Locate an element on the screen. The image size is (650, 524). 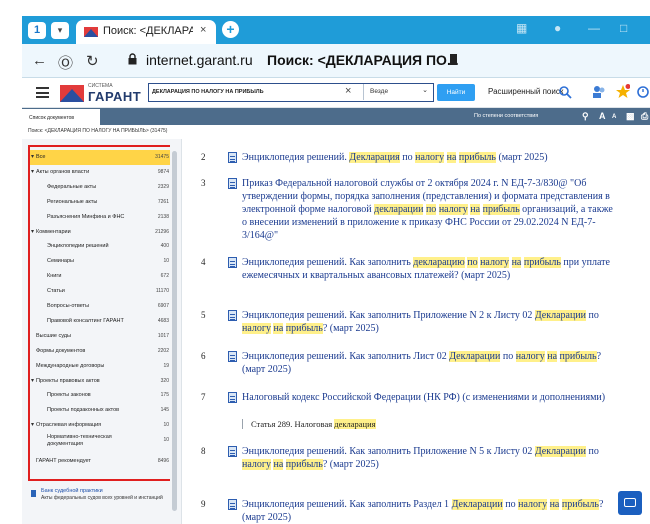
tree-item-label: Проекты подзаконных актов is located at coordinates (83, 410).